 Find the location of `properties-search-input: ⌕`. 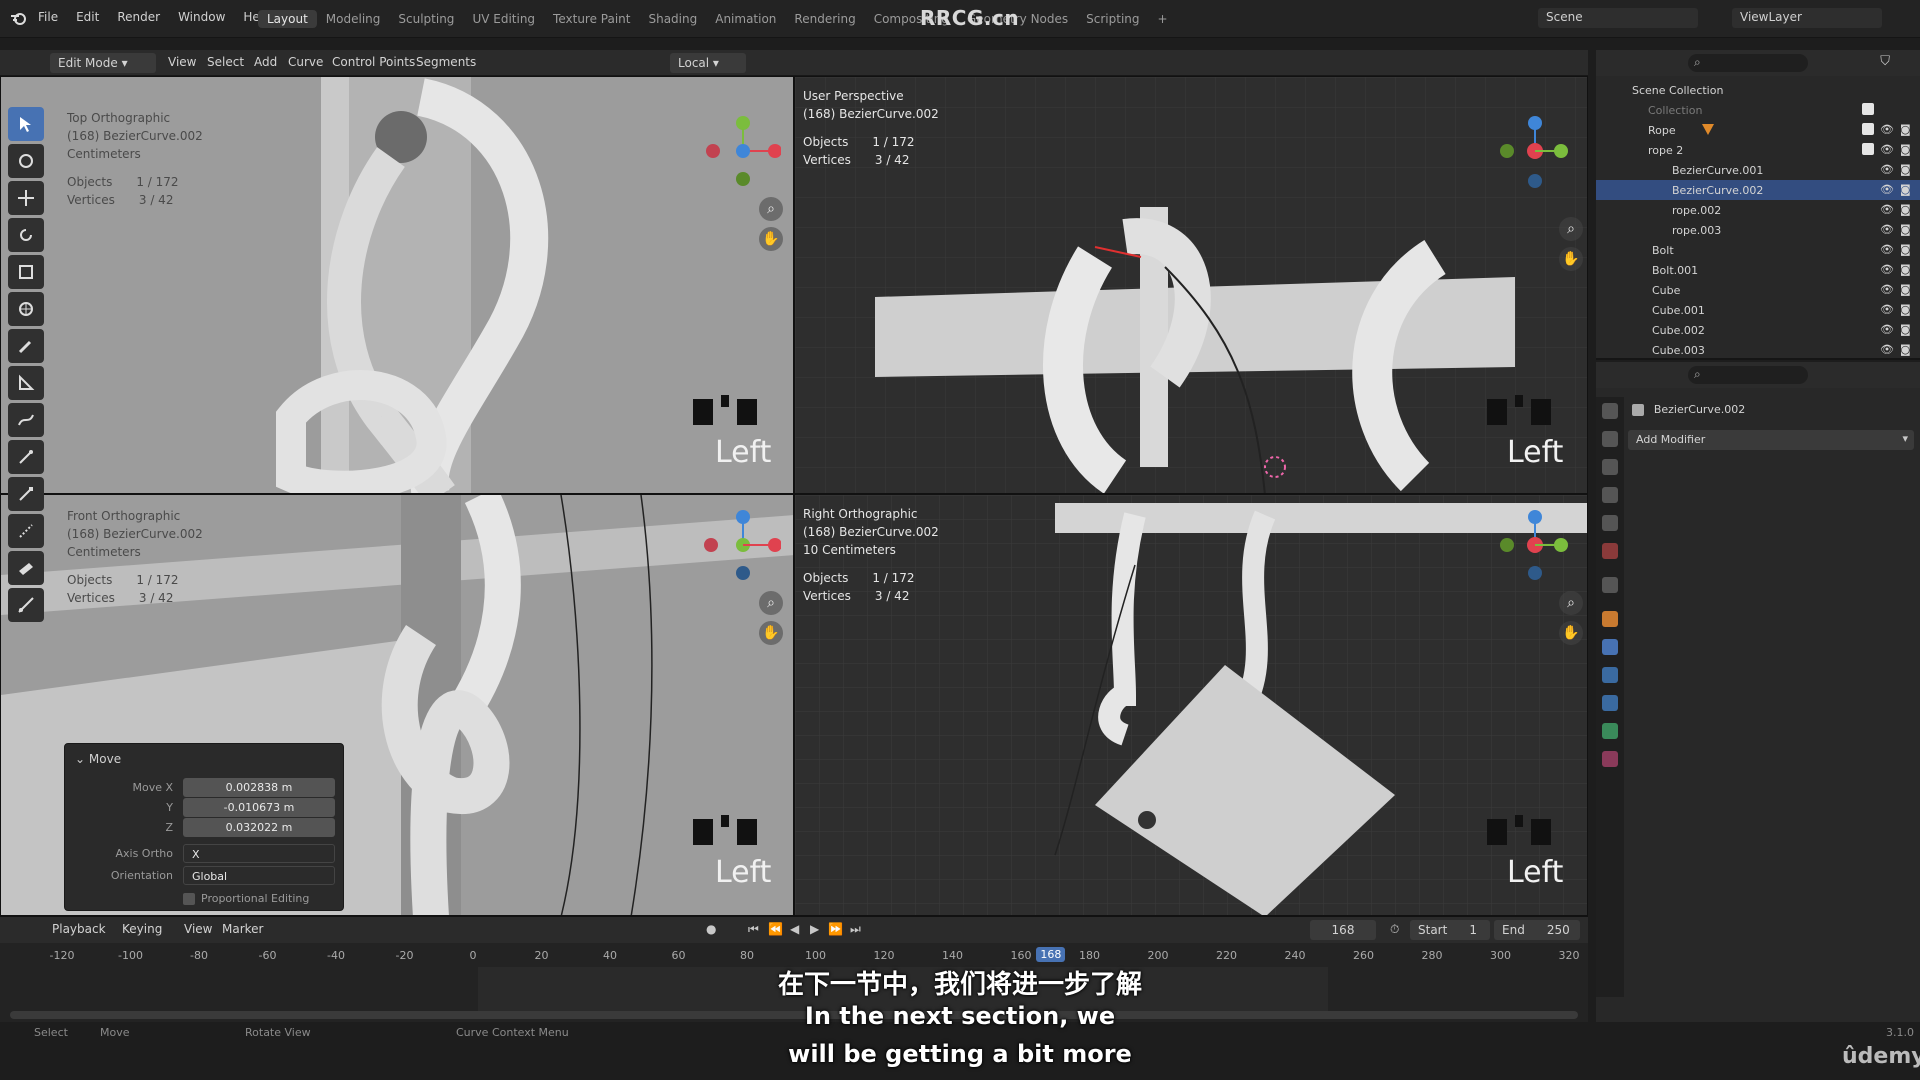

properties-search-input: ⌕ is located at coordinates (1748, 375).